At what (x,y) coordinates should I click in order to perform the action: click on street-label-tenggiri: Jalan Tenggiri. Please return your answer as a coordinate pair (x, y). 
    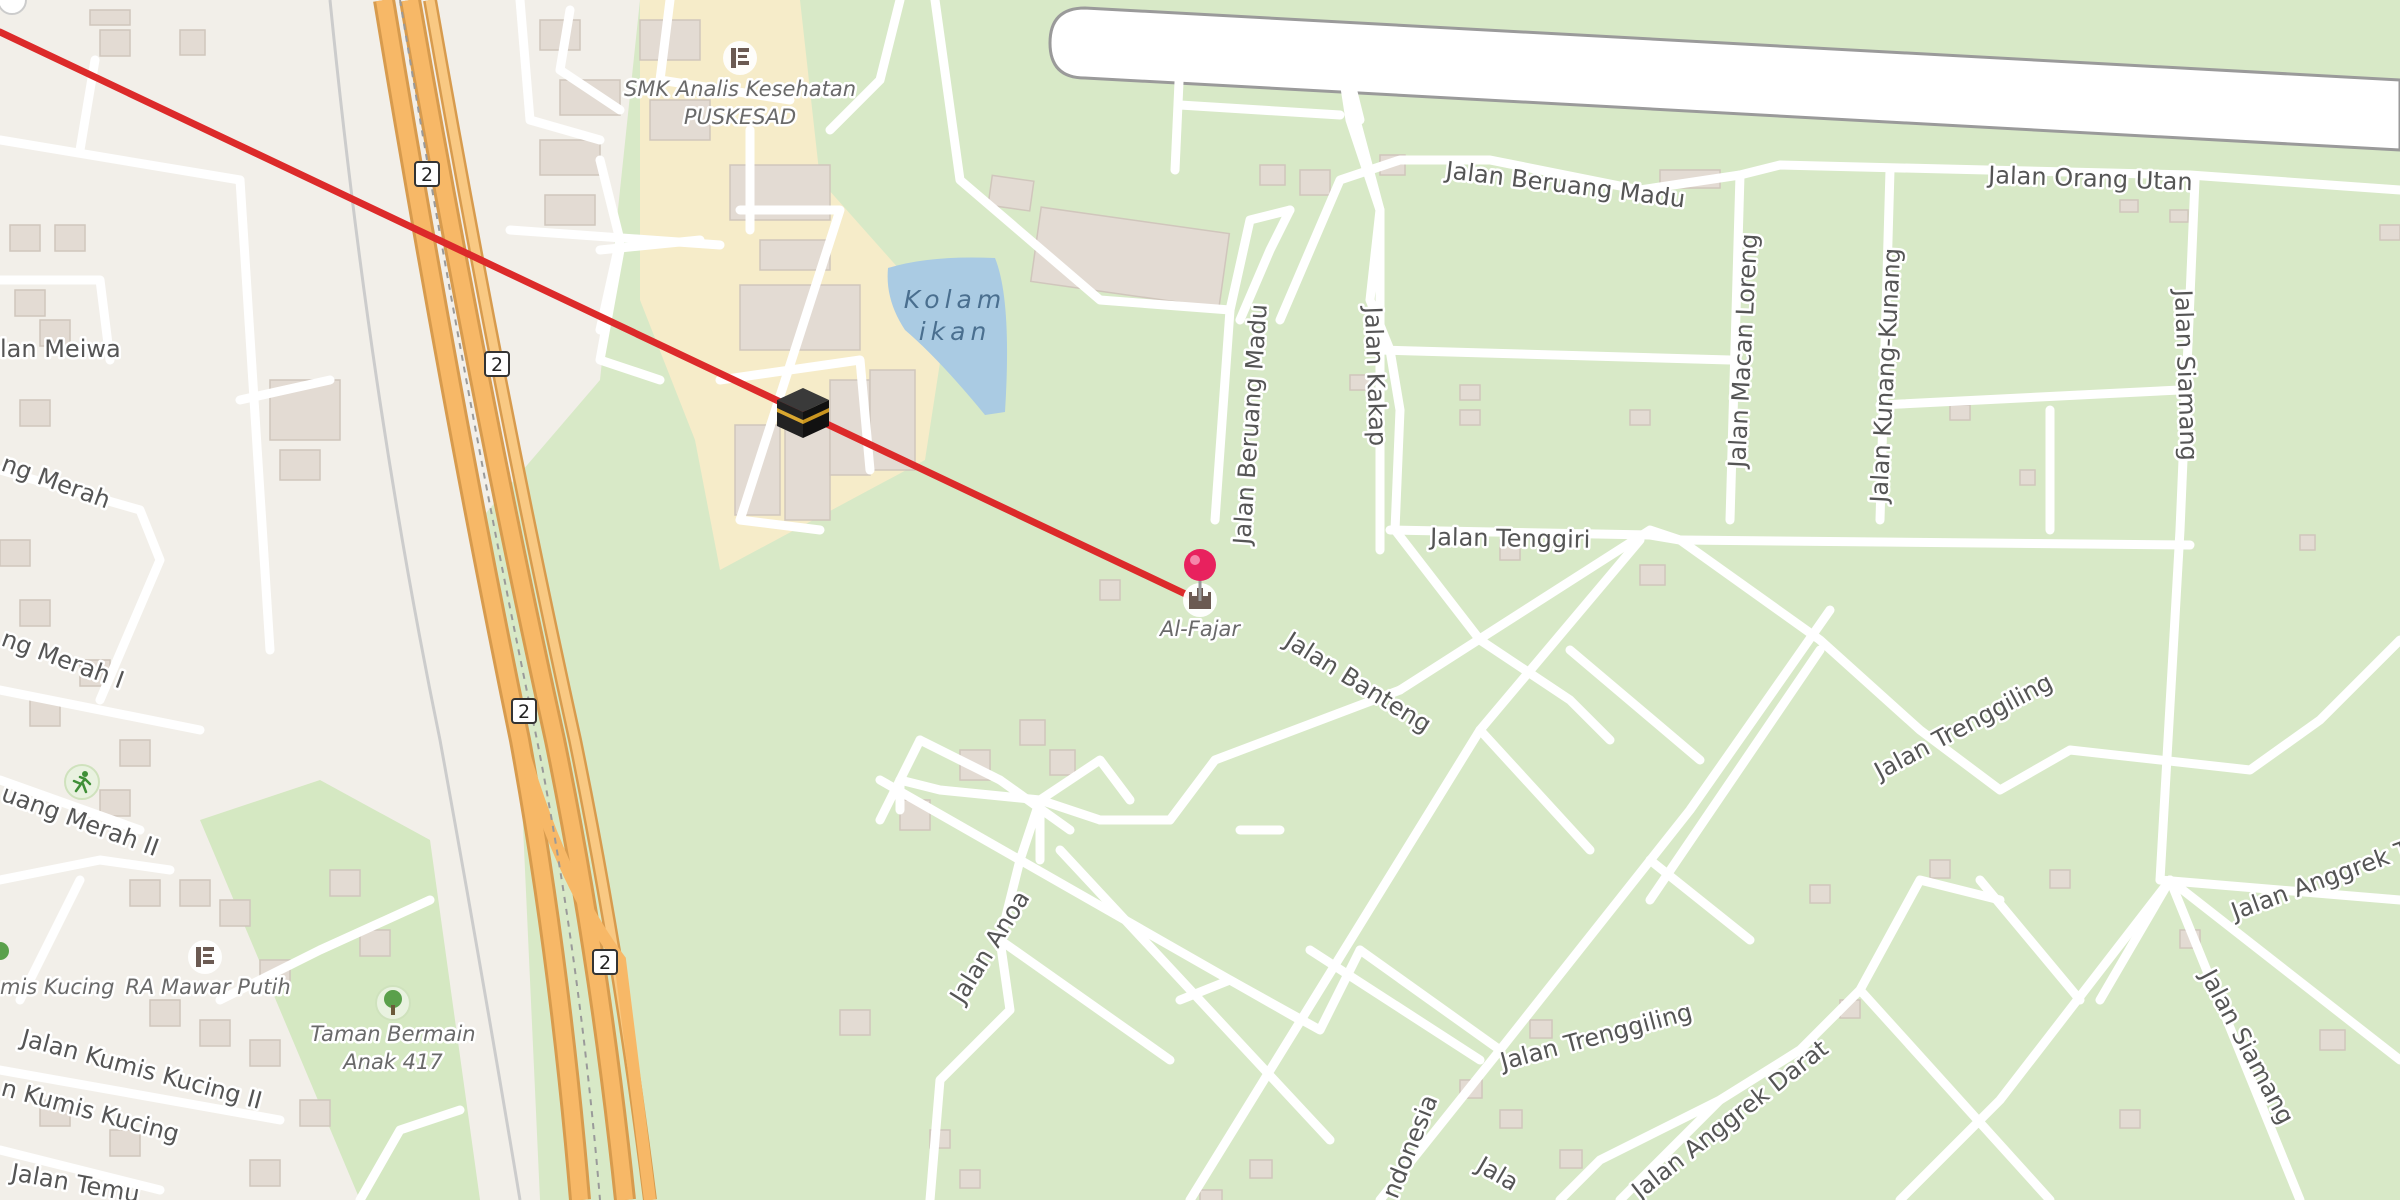
    Looking at the image, I should click on (1509, 538).